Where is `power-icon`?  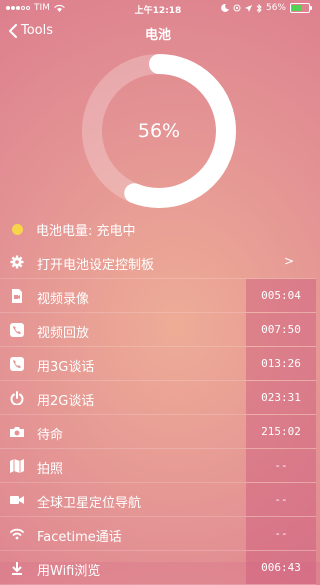 power-icon is located at coordinates (17, 398).